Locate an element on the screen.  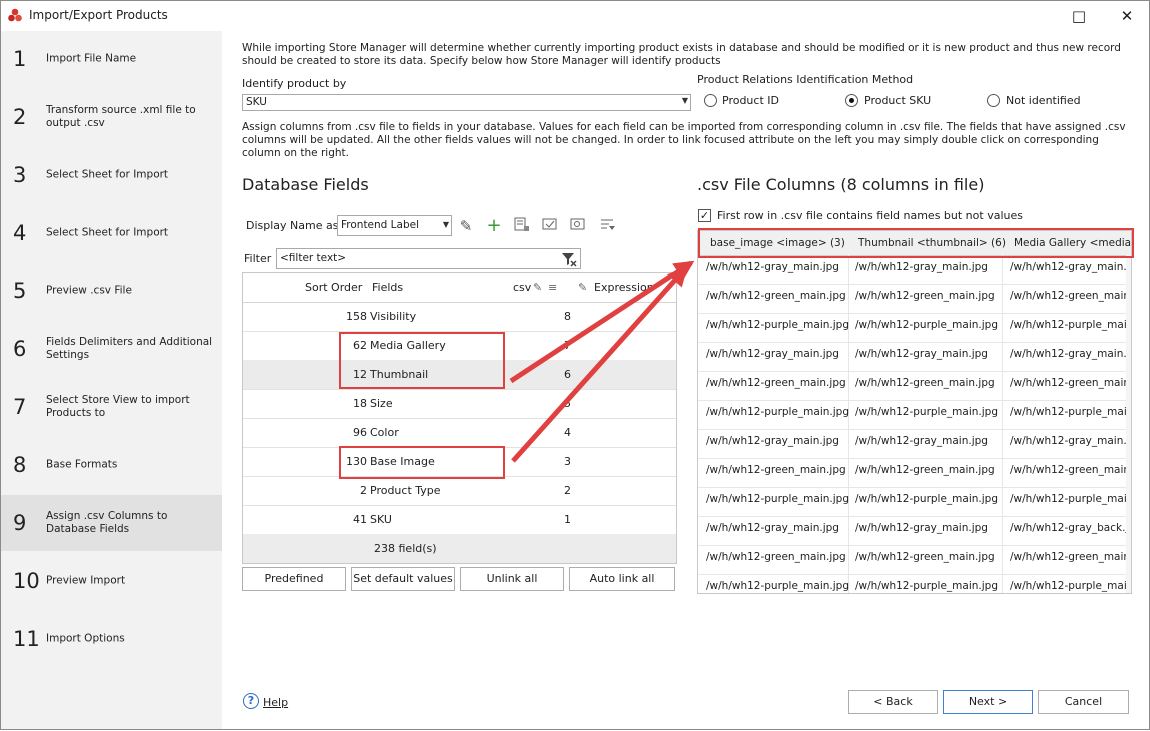
table-row: 2 Product Type 2 is located at coordinates (459, 491).